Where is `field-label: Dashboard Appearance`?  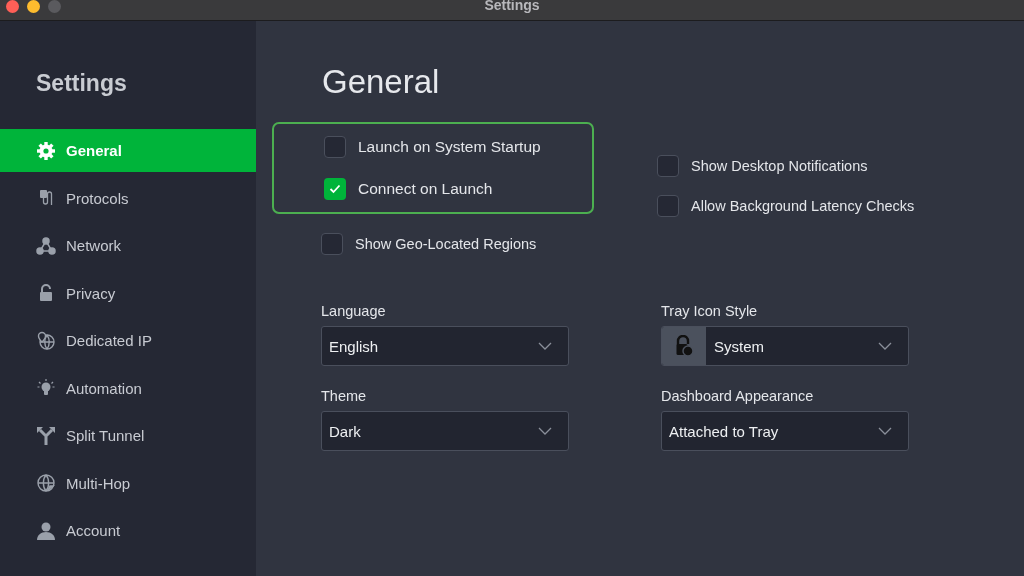 field-label: Dashboard Appearance is located at coordinates (738, 396).